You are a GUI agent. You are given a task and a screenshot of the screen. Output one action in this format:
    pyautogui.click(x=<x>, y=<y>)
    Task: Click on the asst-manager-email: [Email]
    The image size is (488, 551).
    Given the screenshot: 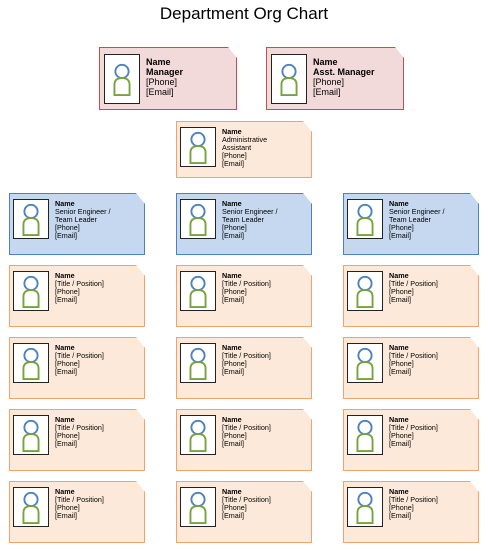 What is the action you would take?
    pyautogui.click(x=327, y=92)
    